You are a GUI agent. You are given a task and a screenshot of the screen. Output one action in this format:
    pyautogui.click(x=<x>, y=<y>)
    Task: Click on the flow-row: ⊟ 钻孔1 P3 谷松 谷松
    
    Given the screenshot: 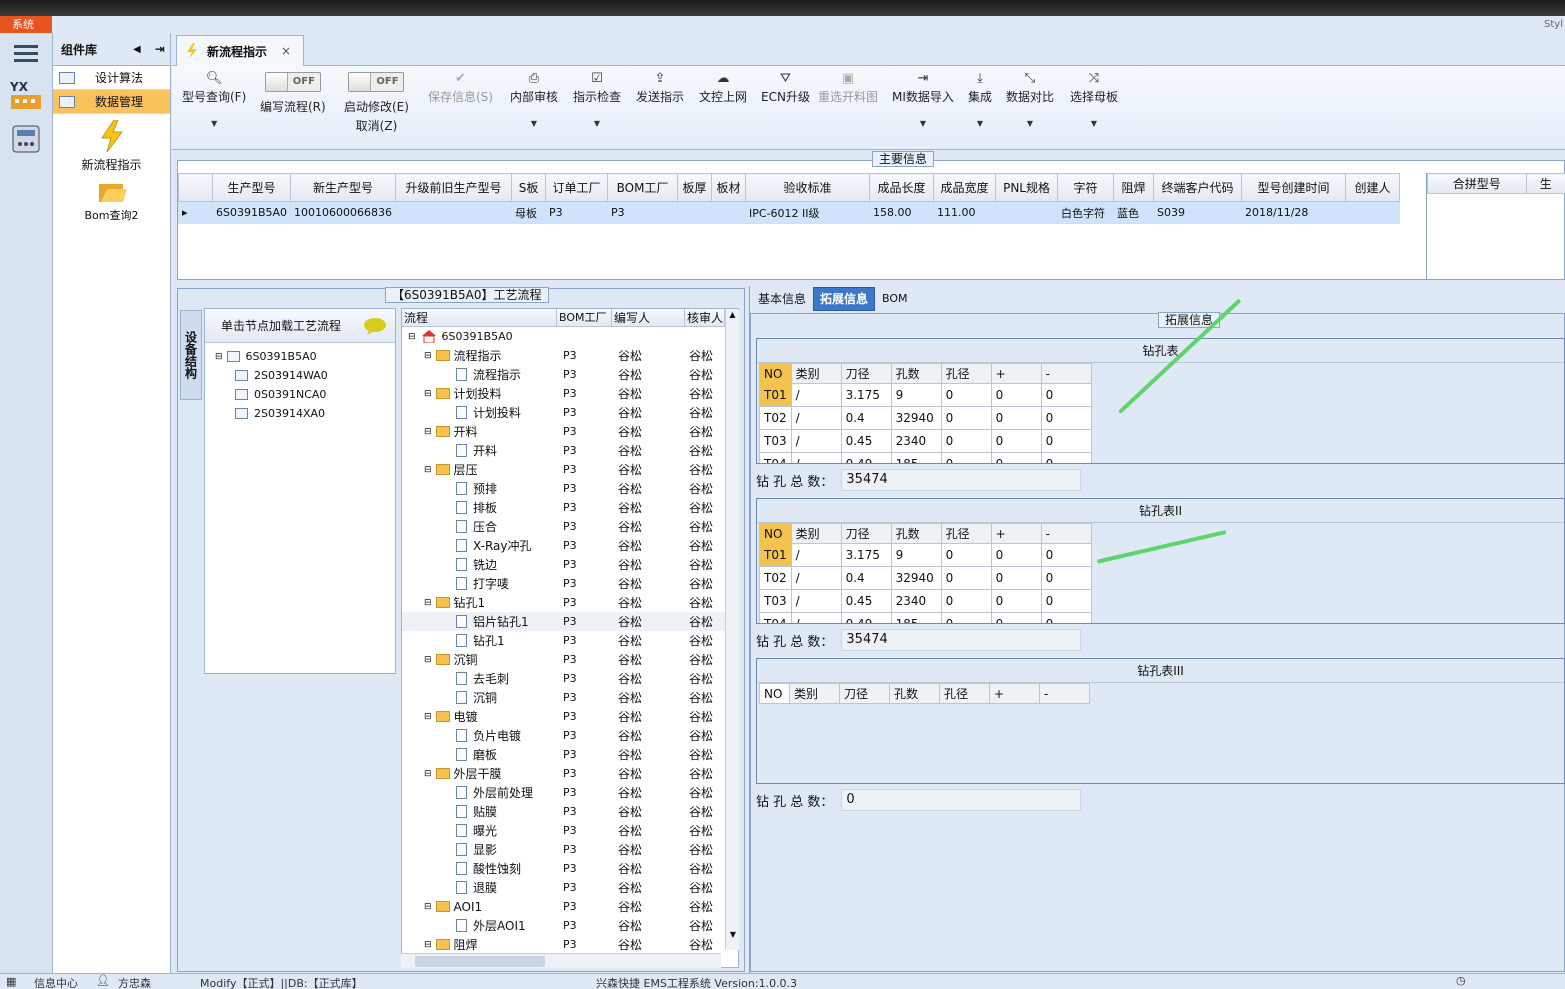 What is the action you would take?
    pyautogui.click(x=570, y=602)
    